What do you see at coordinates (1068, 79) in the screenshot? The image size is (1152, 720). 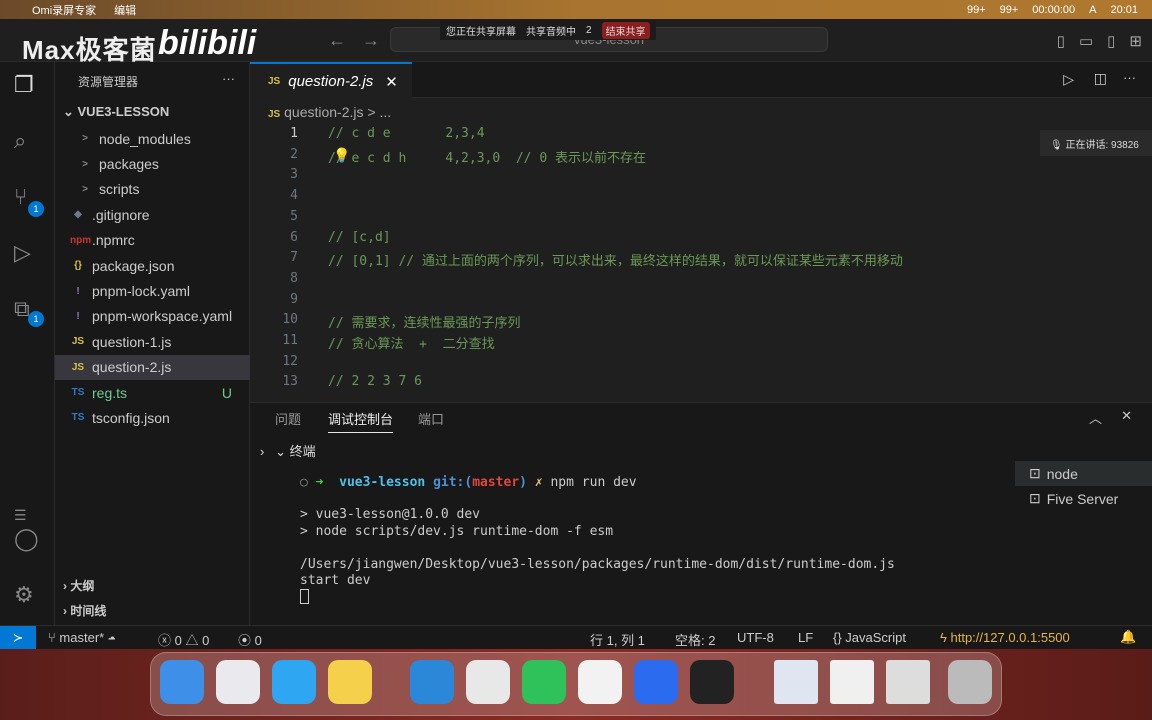 I see `run-icon: ▷` at bounding box center [1068, 79].